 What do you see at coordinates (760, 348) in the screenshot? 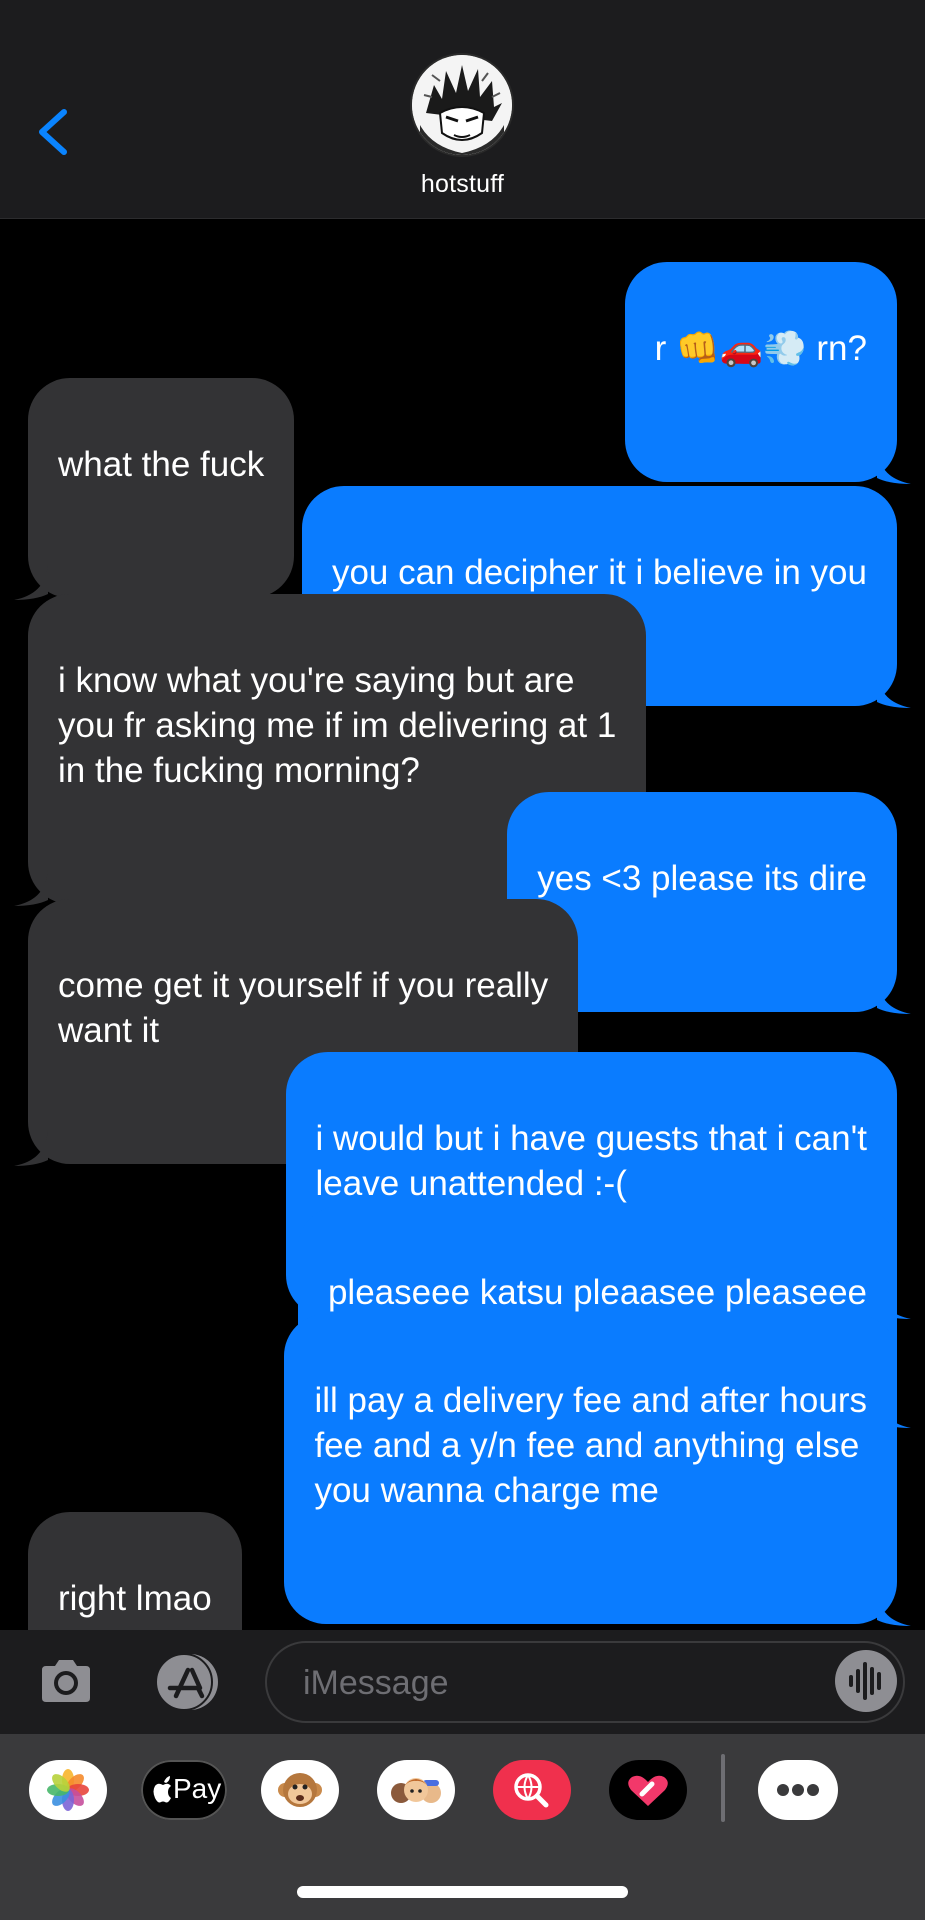
I see `message-text: r 👊🚗💨 rn?` at bounding box center [760, 348].